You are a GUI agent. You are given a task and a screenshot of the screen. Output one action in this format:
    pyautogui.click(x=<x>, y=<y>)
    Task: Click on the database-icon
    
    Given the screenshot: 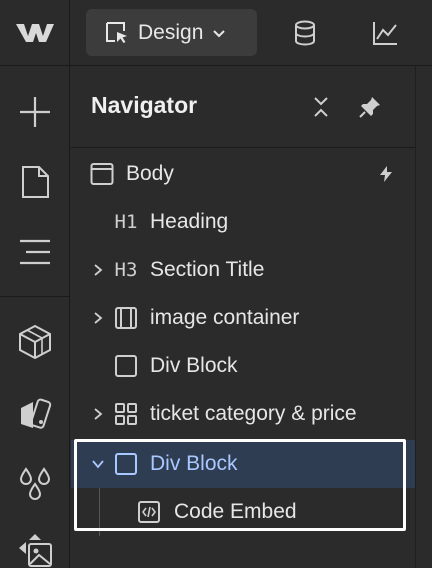 What is the action you would take?
    pyautogui.click(x=305, y=33)
    